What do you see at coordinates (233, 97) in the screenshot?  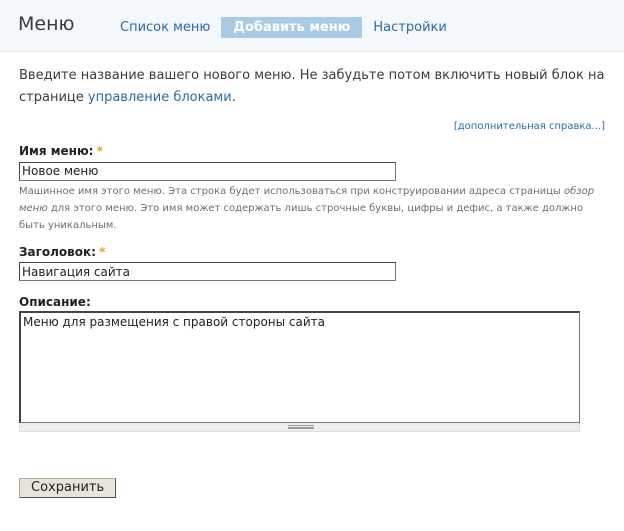 I see `intro-text-after: .` at bounding box center [233, 97].